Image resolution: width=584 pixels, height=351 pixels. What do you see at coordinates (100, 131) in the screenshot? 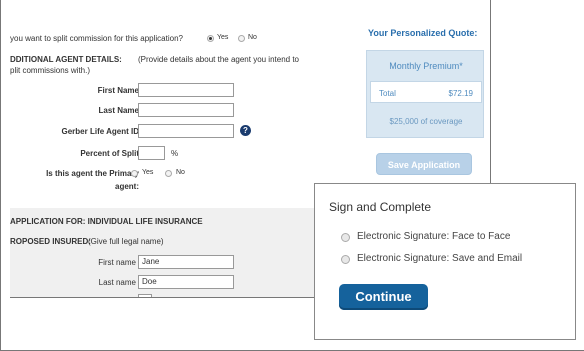
I see `agent-id-label: Gerber Life Agent ID` at bounding box center [100, 131].